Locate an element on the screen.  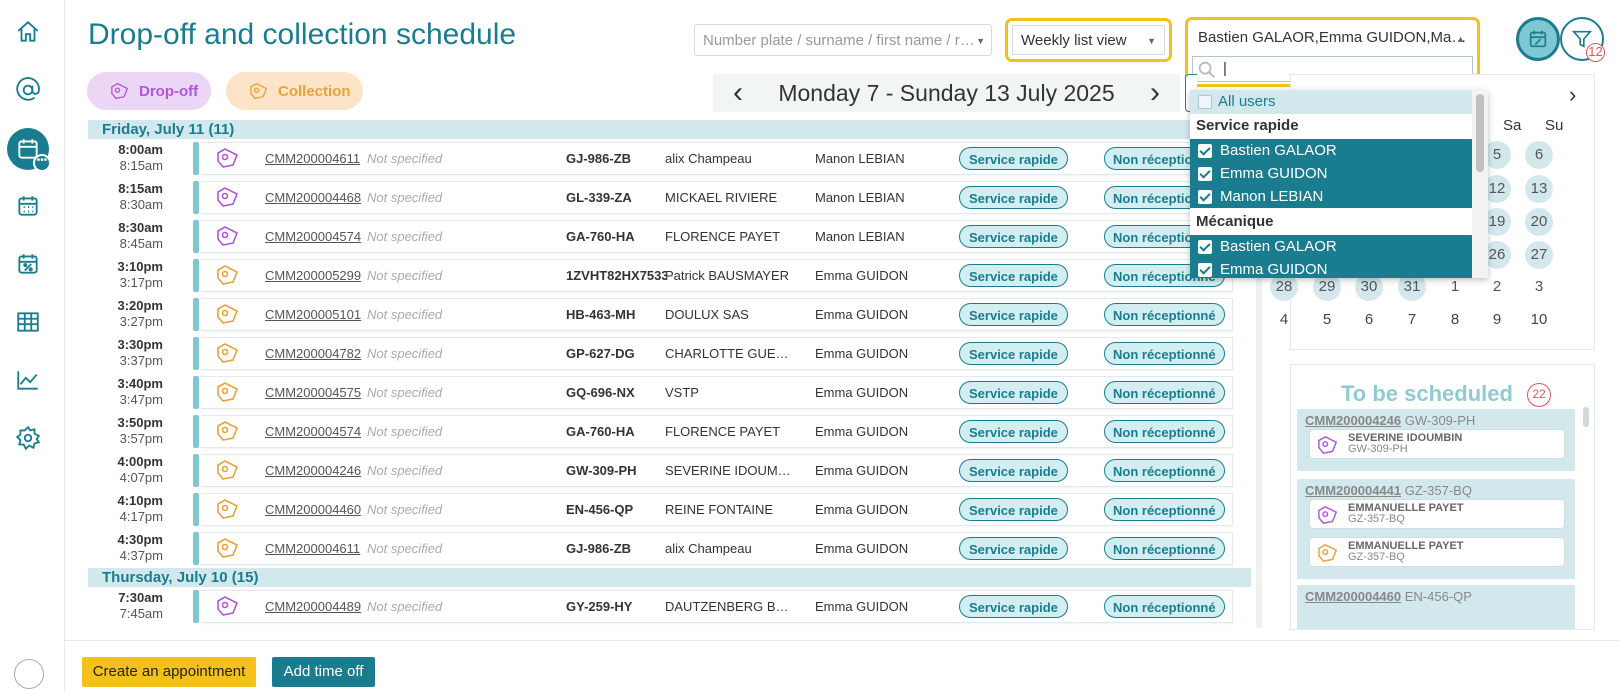
repair-order-link: CMM200004460 is located at coordinates (313, 509).